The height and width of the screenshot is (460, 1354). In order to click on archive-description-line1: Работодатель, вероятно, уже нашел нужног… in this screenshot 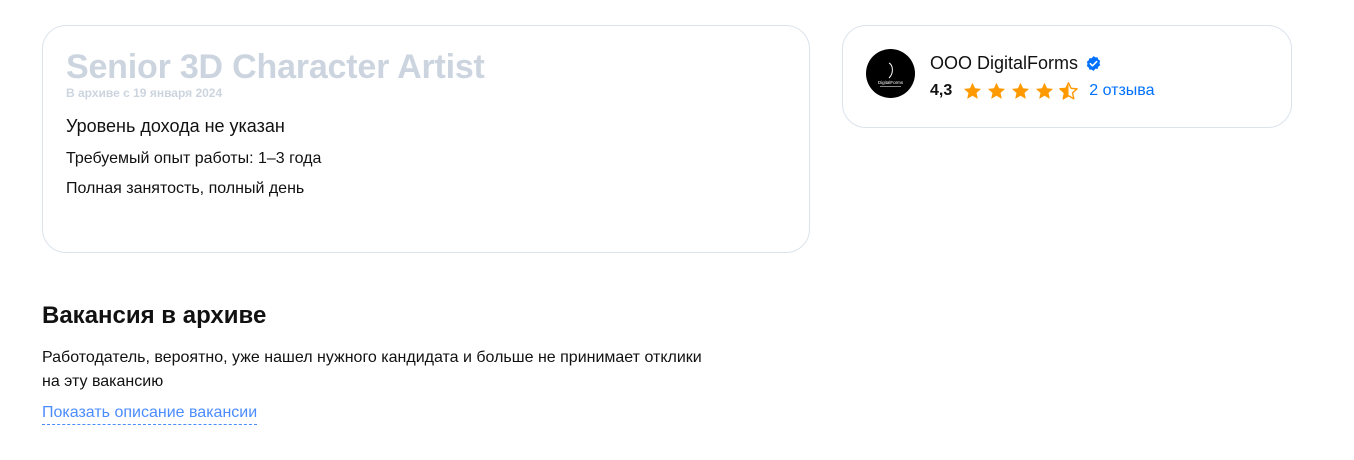, I will do `click(372, 357)`.